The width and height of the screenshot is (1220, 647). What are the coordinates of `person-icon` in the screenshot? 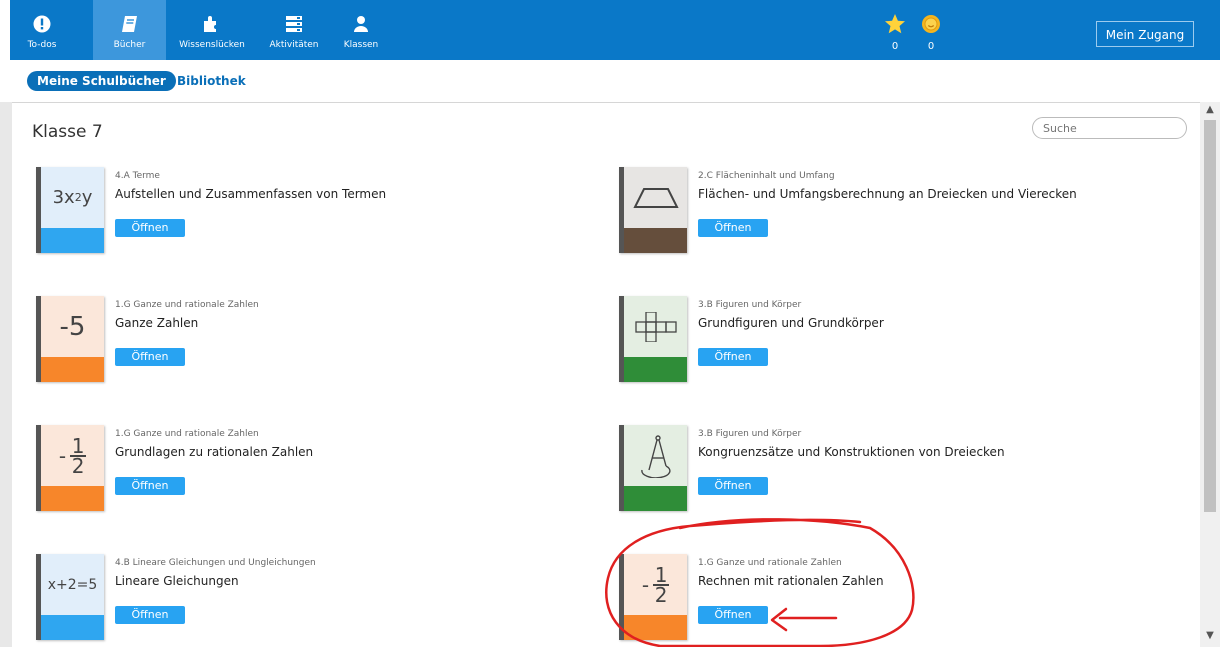 It's located at (361, 24).